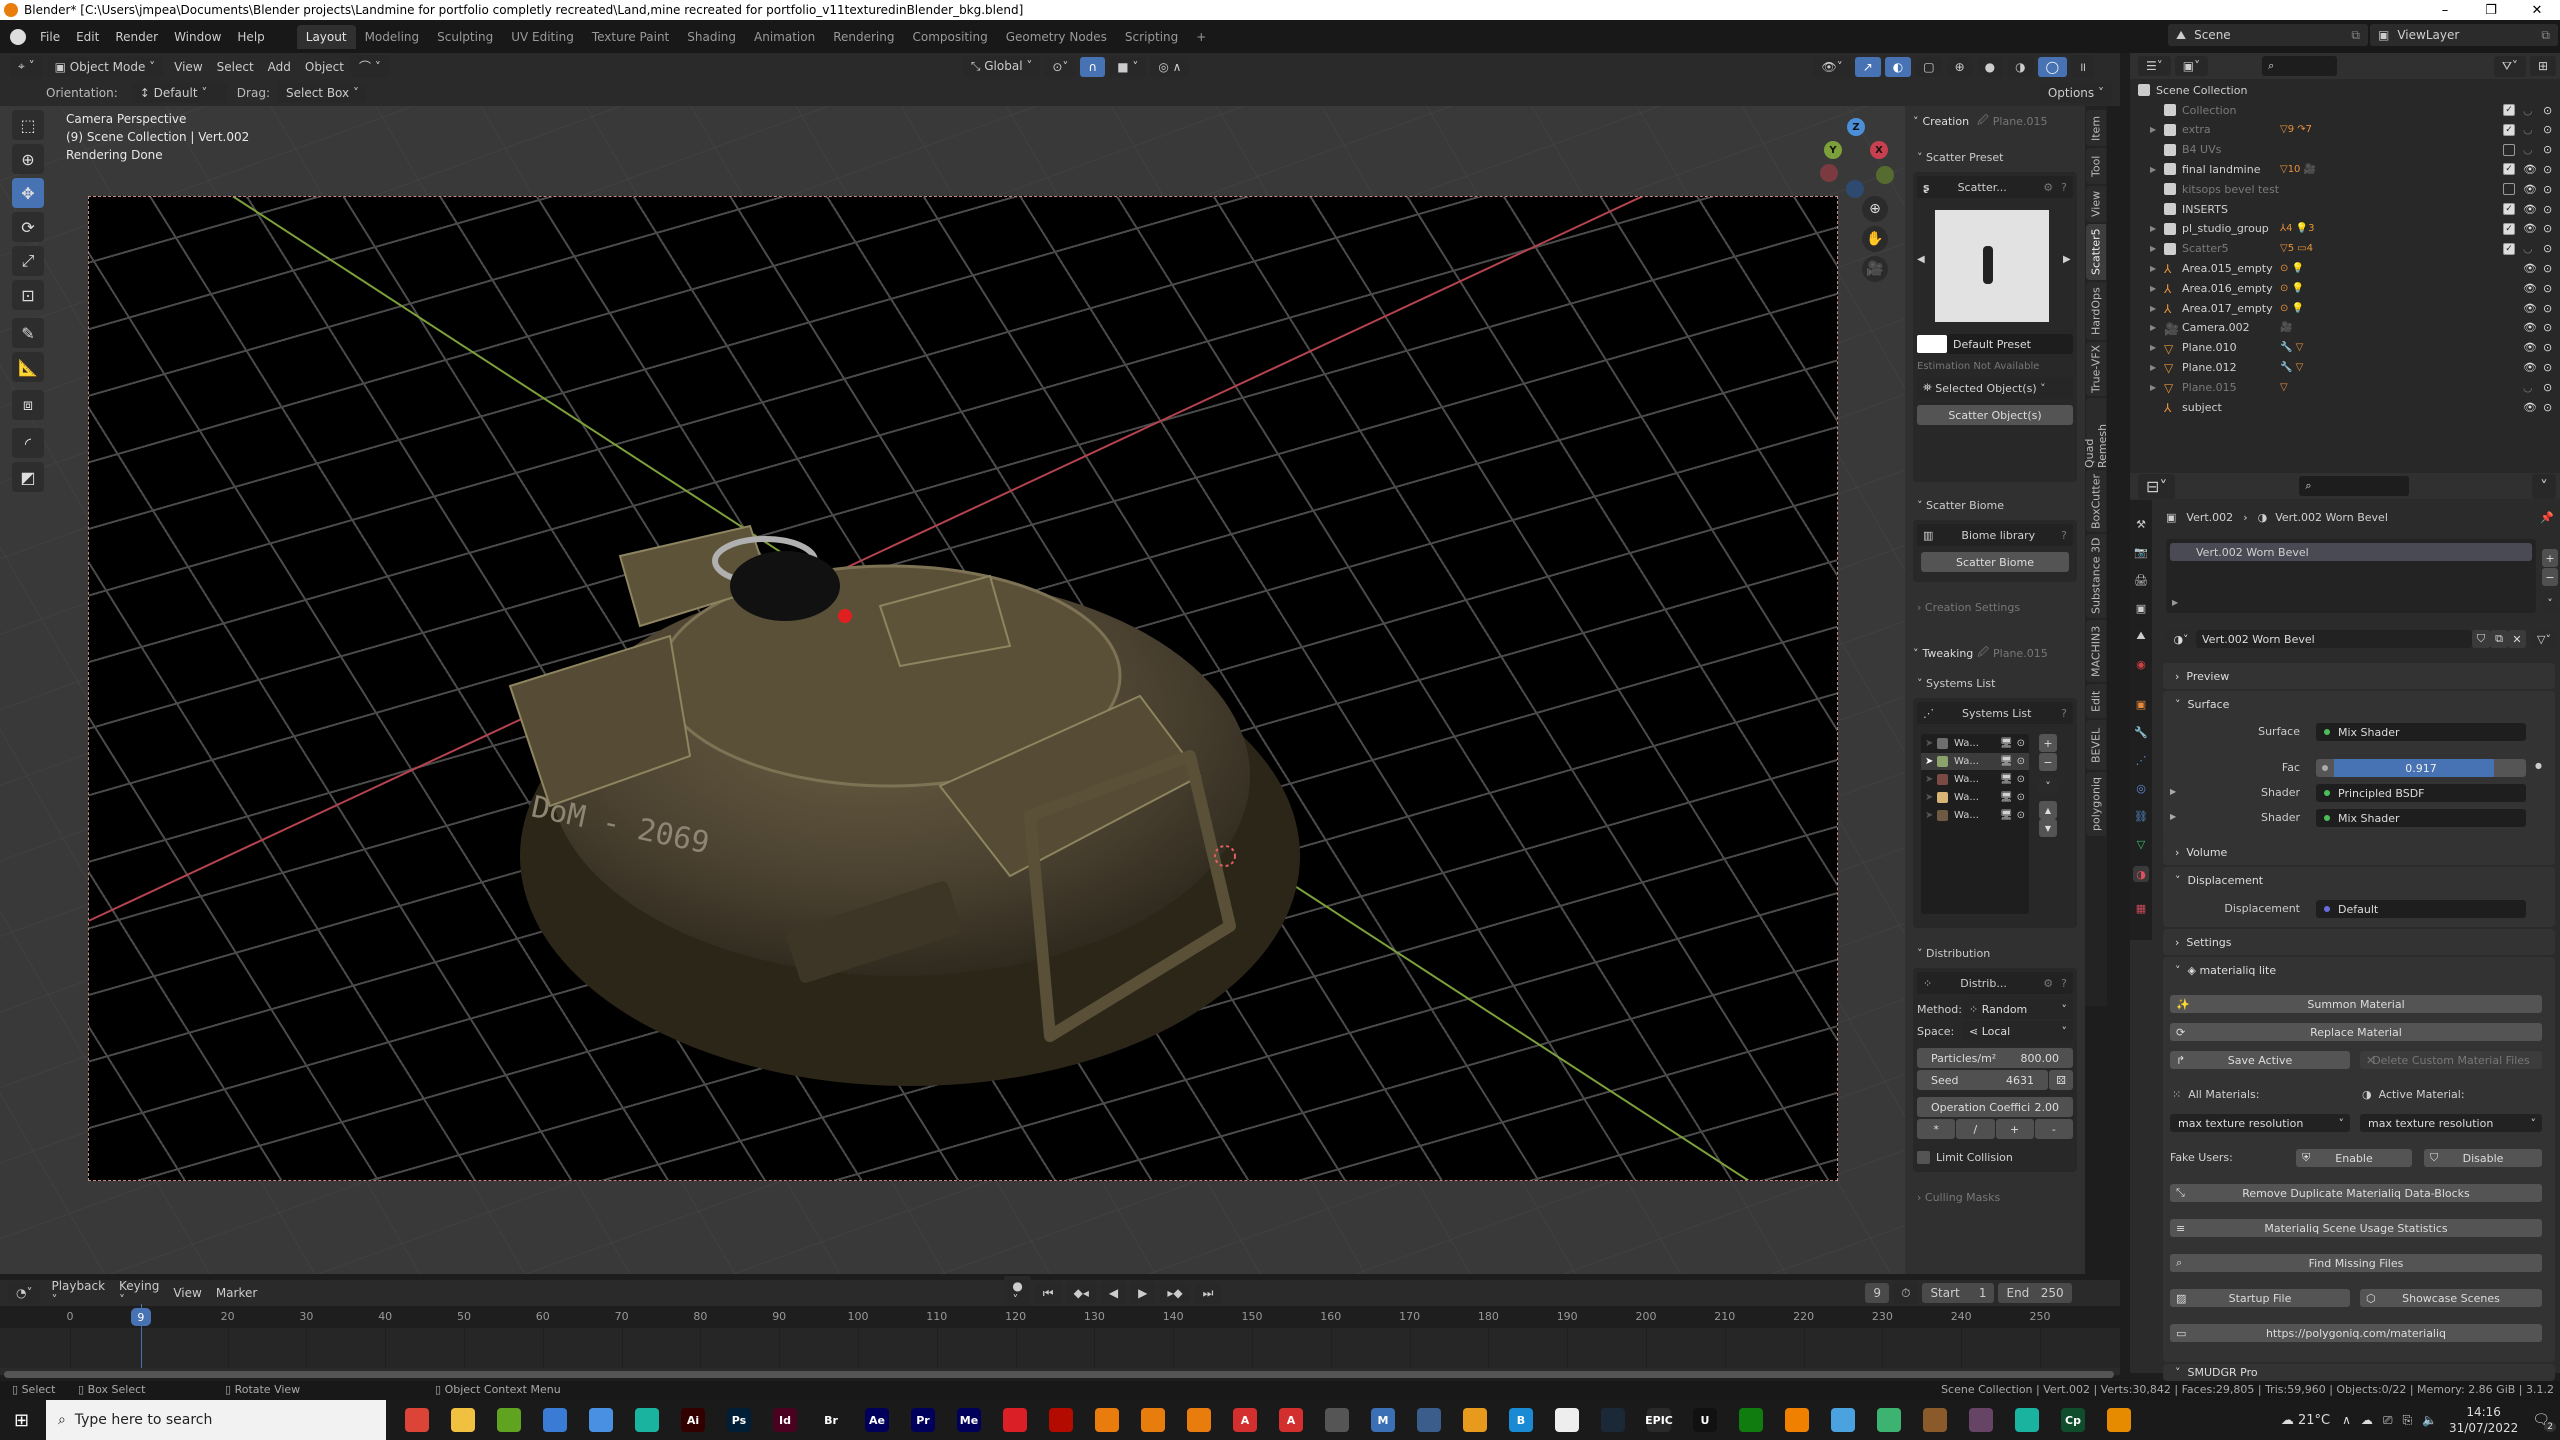 Image resolution: width=2560 pixels, height=1440 pixels. What do you see at coordinates (2061, 1080) in the screenshot?
I see `randomize-seed-icon: ⚄` at bounding box center [2061, 1080].